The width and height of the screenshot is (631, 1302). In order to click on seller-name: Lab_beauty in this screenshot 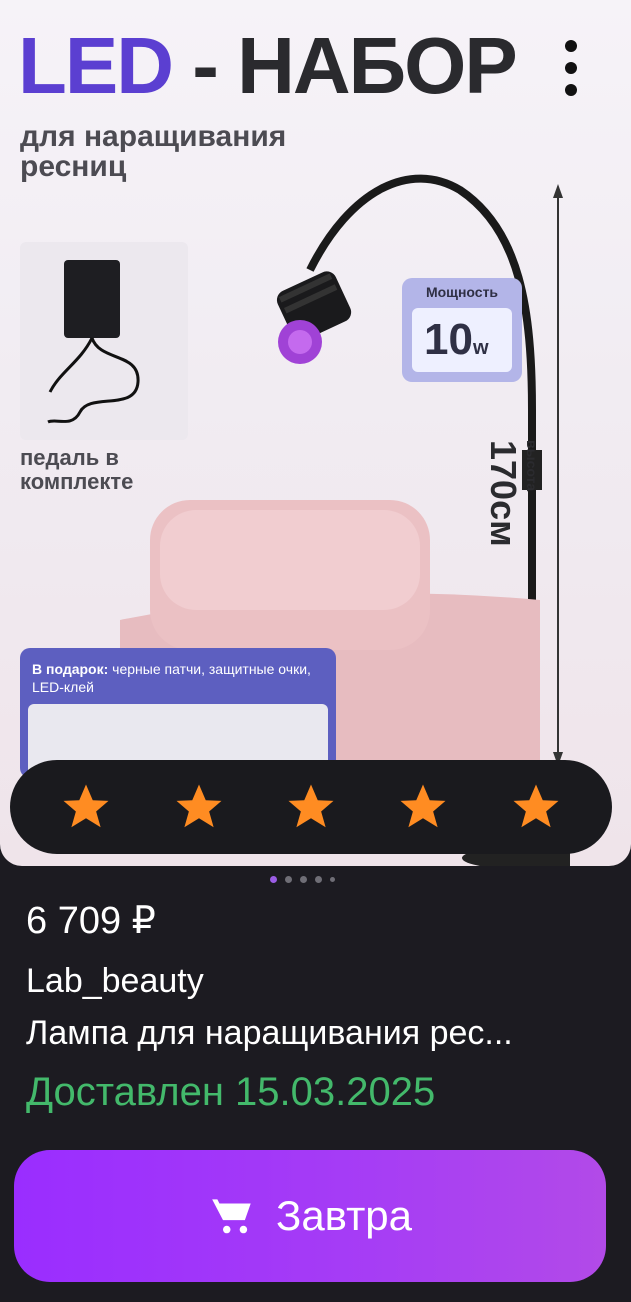, I will do `click(115, 981)`.